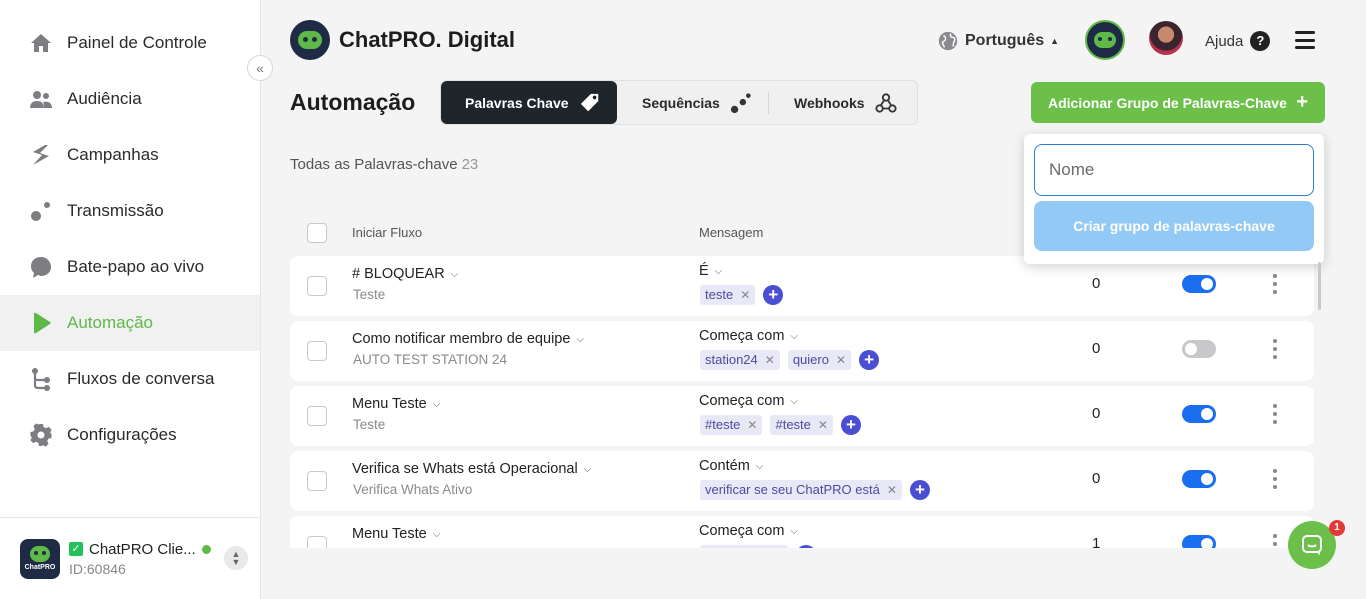  Describe the element at coordinates (815, 490) in the screenshot. I see `keyword-tags: verificar se seu ChatPRO está ✕ +` at that location.